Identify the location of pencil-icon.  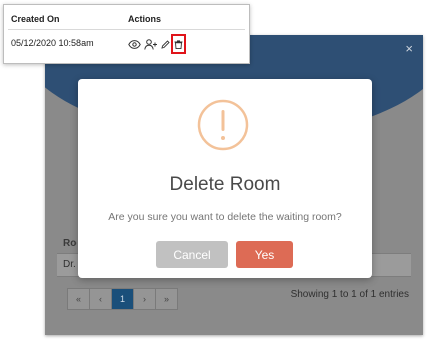
(165, 44).